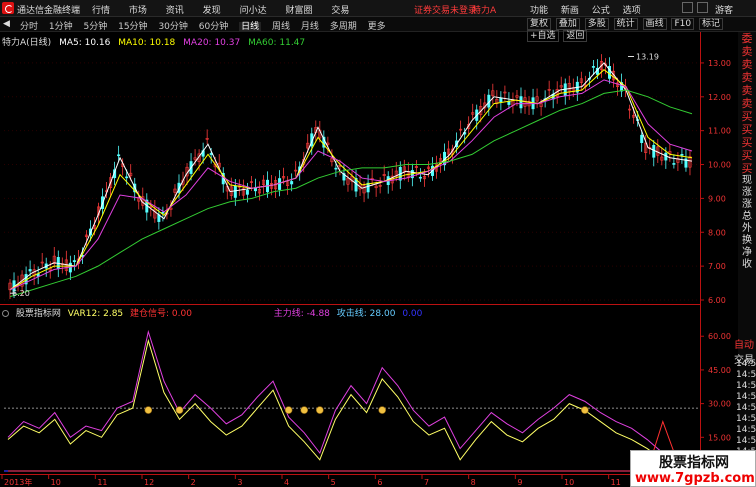 Image resolution: width=756 pixels, height=487 pixels. I want to click on menu-item-market: 市场, so click(138, 11).